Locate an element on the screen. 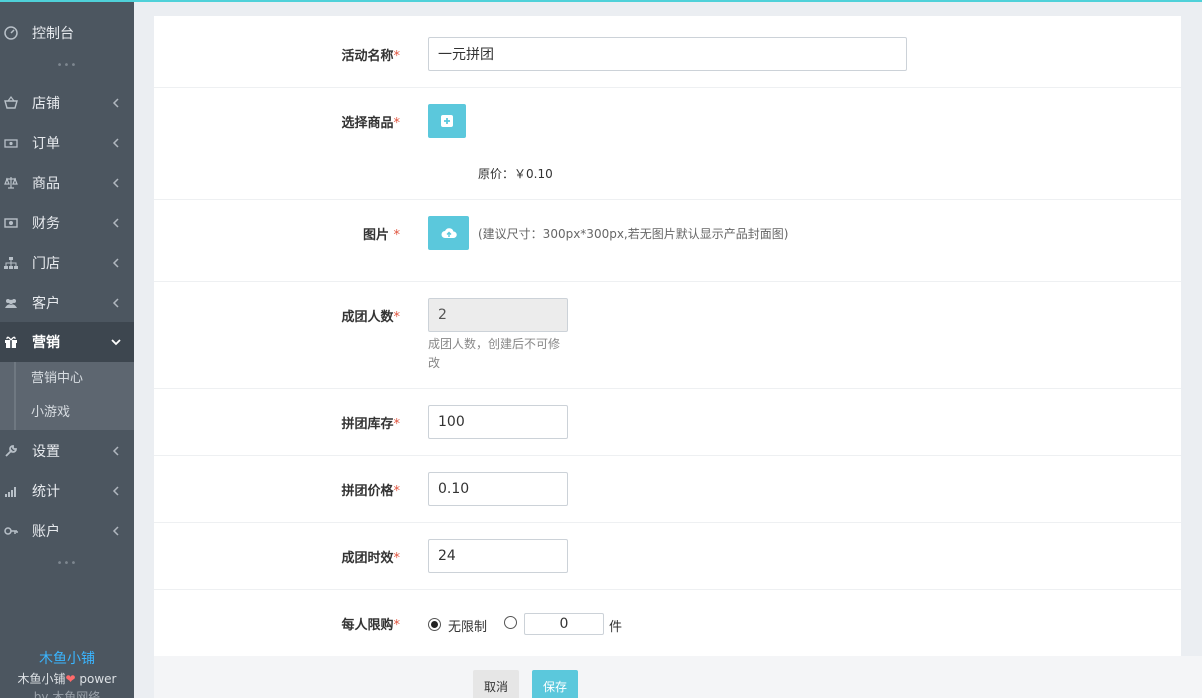  sidebar-item-label: 店铺 is located at coordinates (46, 104).